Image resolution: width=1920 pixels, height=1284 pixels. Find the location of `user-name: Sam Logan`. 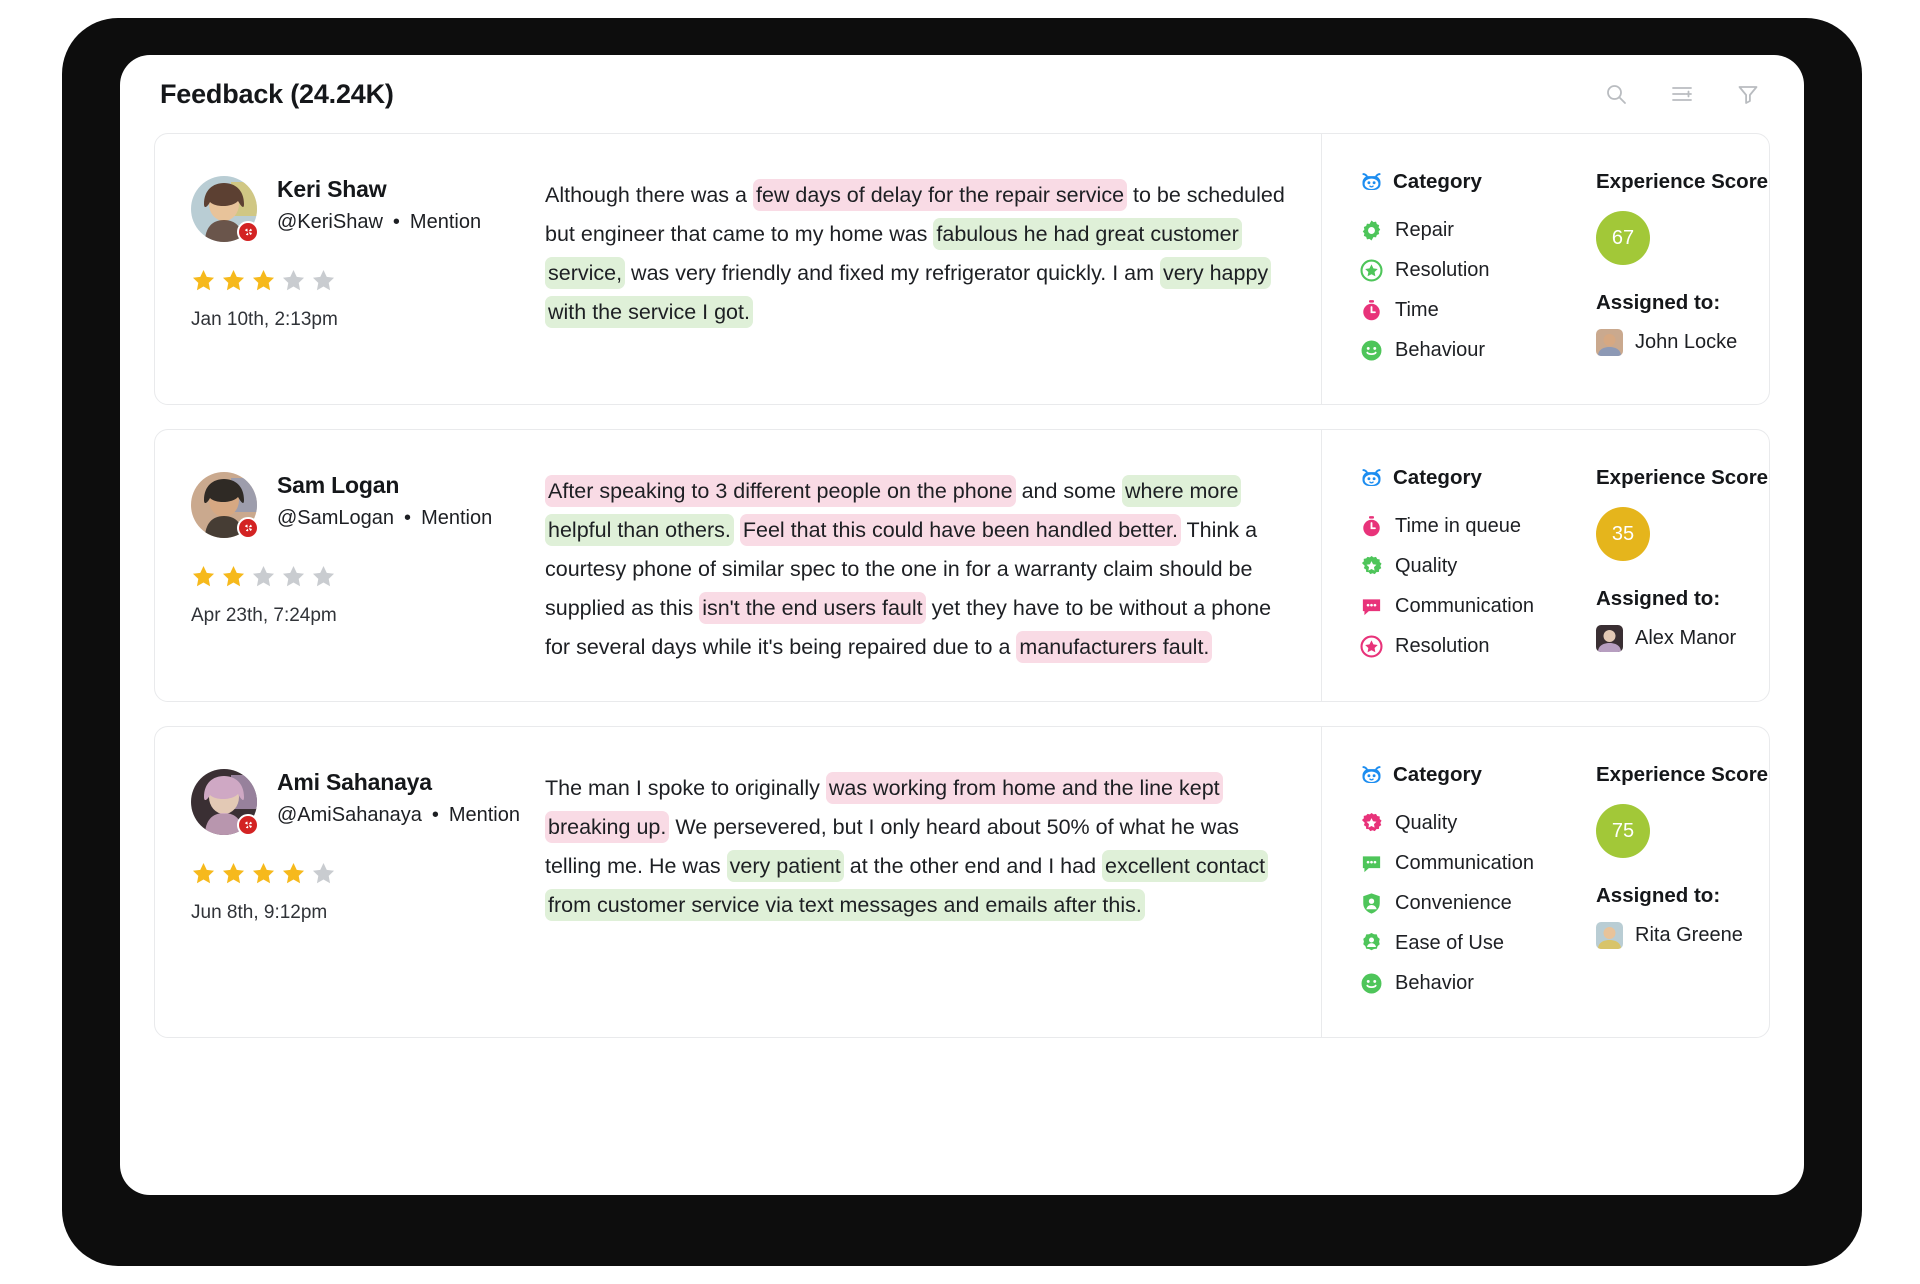

user-name: Sam Logan is located at coordinates (338, 485).